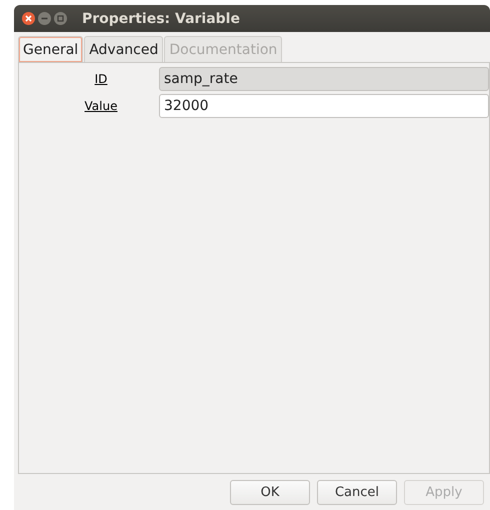  What do you see at coordinates (270, 492) in the screenshot?
I see `dialog-button: OK` at bounding box center [270, 492].